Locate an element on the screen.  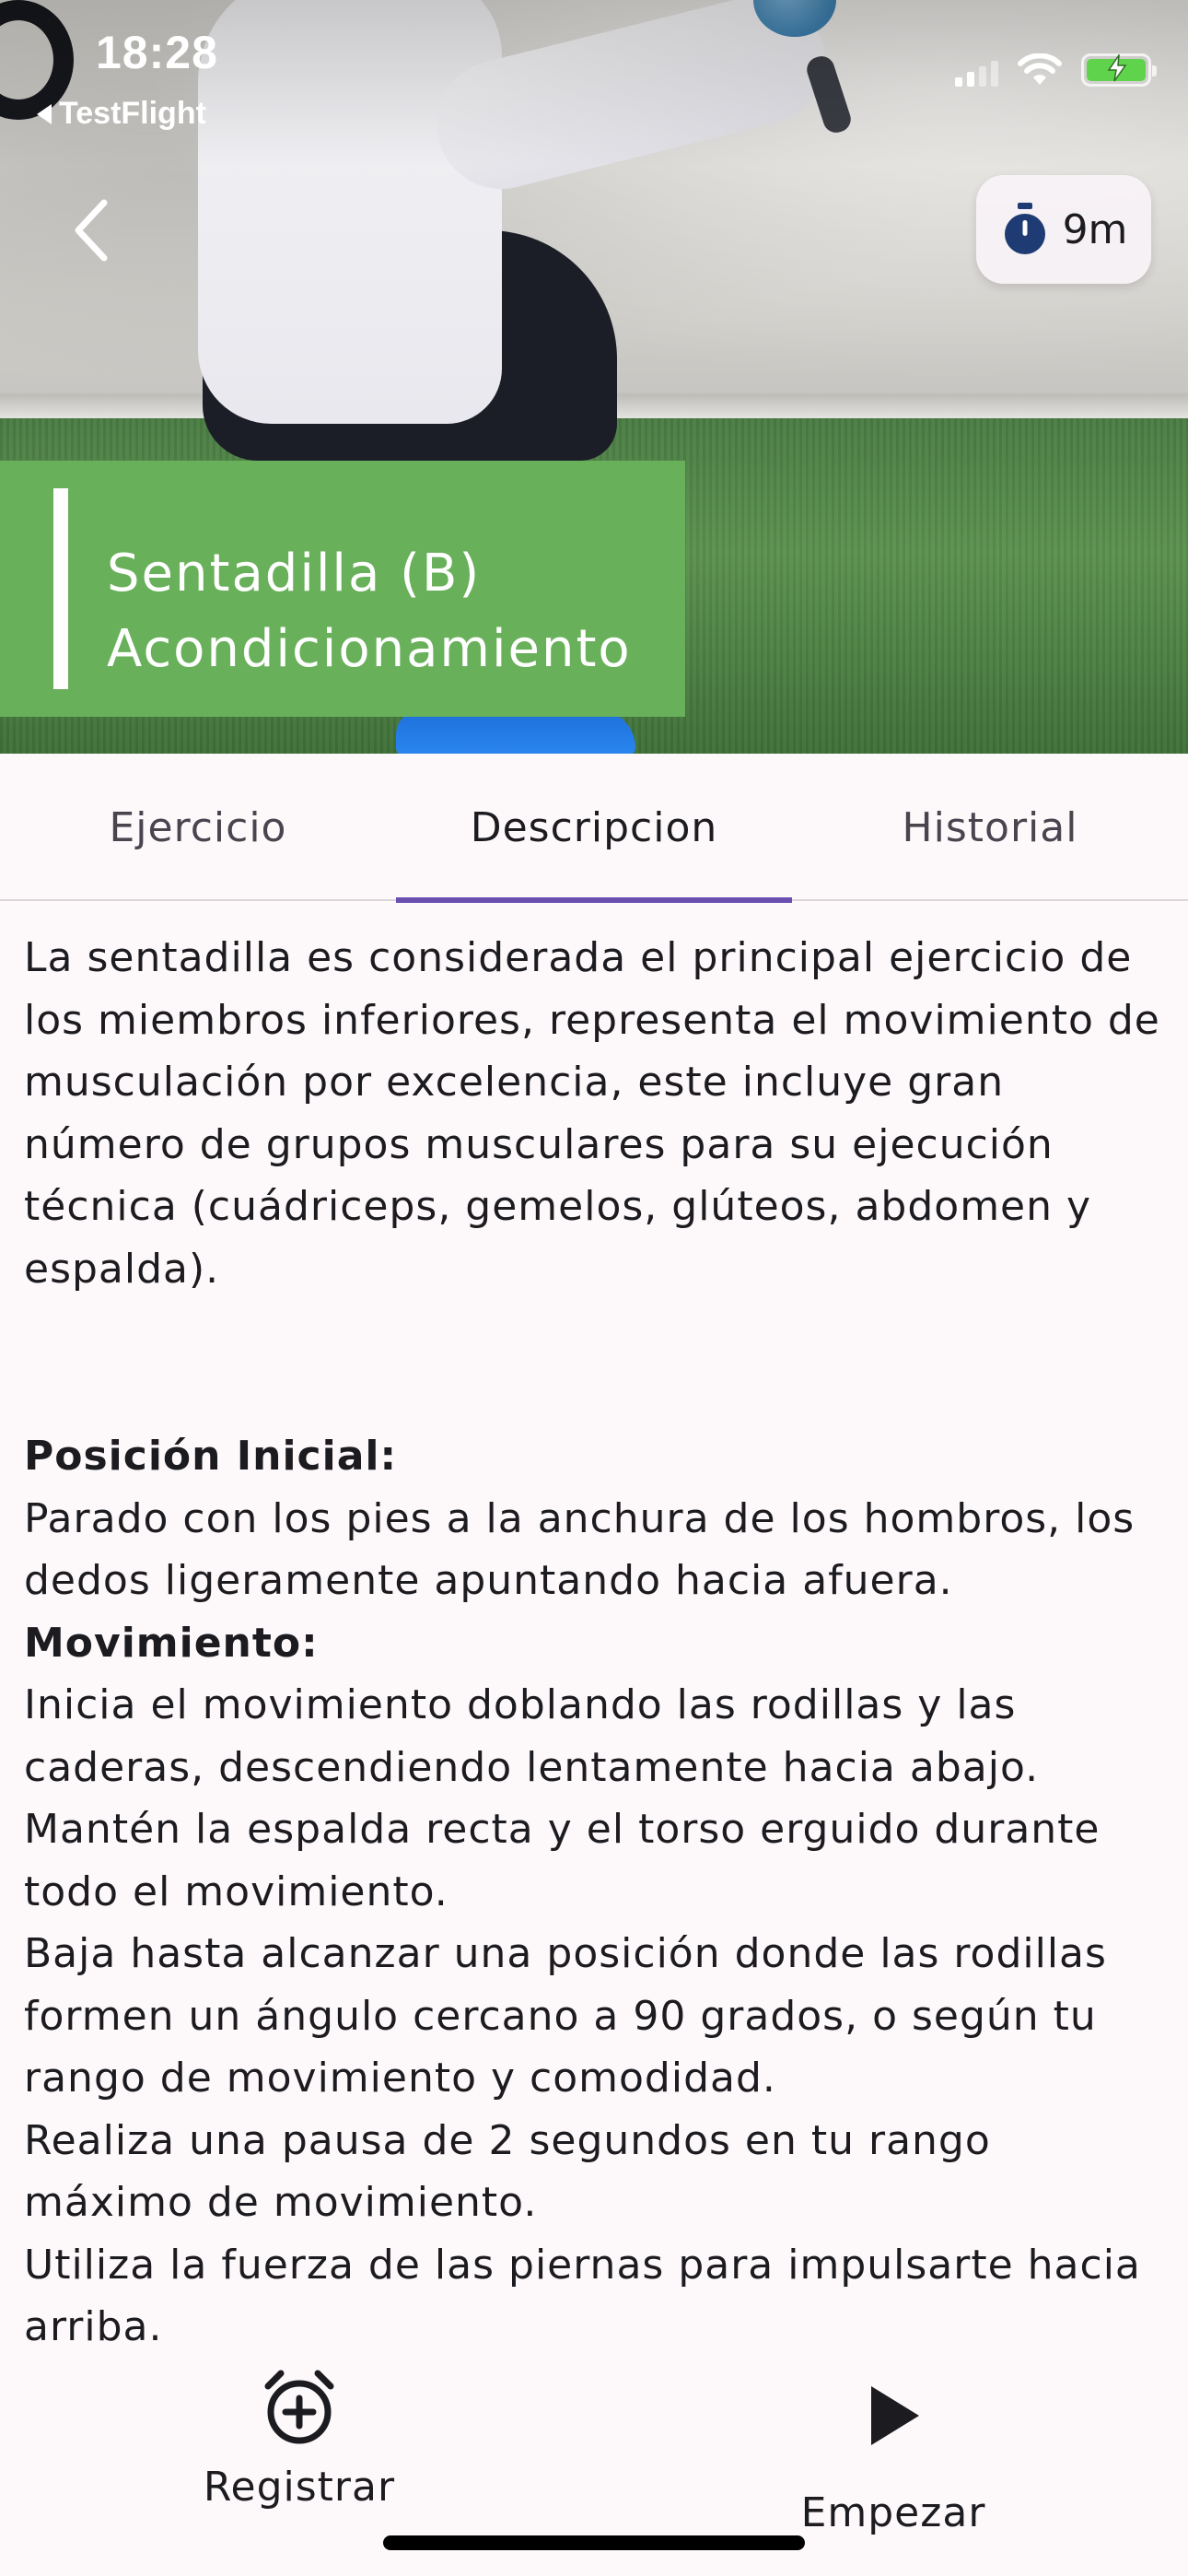
home-indicator is located at coordinates (594, 2542).